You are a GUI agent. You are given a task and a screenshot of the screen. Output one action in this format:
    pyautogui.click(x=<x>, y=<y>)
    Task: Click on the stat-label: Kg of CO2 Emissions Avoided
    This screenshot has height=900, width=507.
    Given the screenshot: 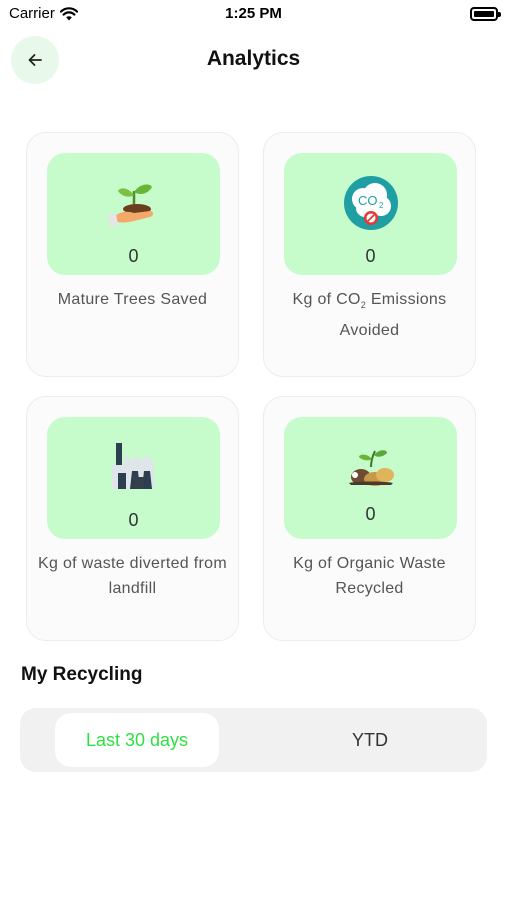 What is the action you would take?
    pyautogui.click(x=369, y=315)
    